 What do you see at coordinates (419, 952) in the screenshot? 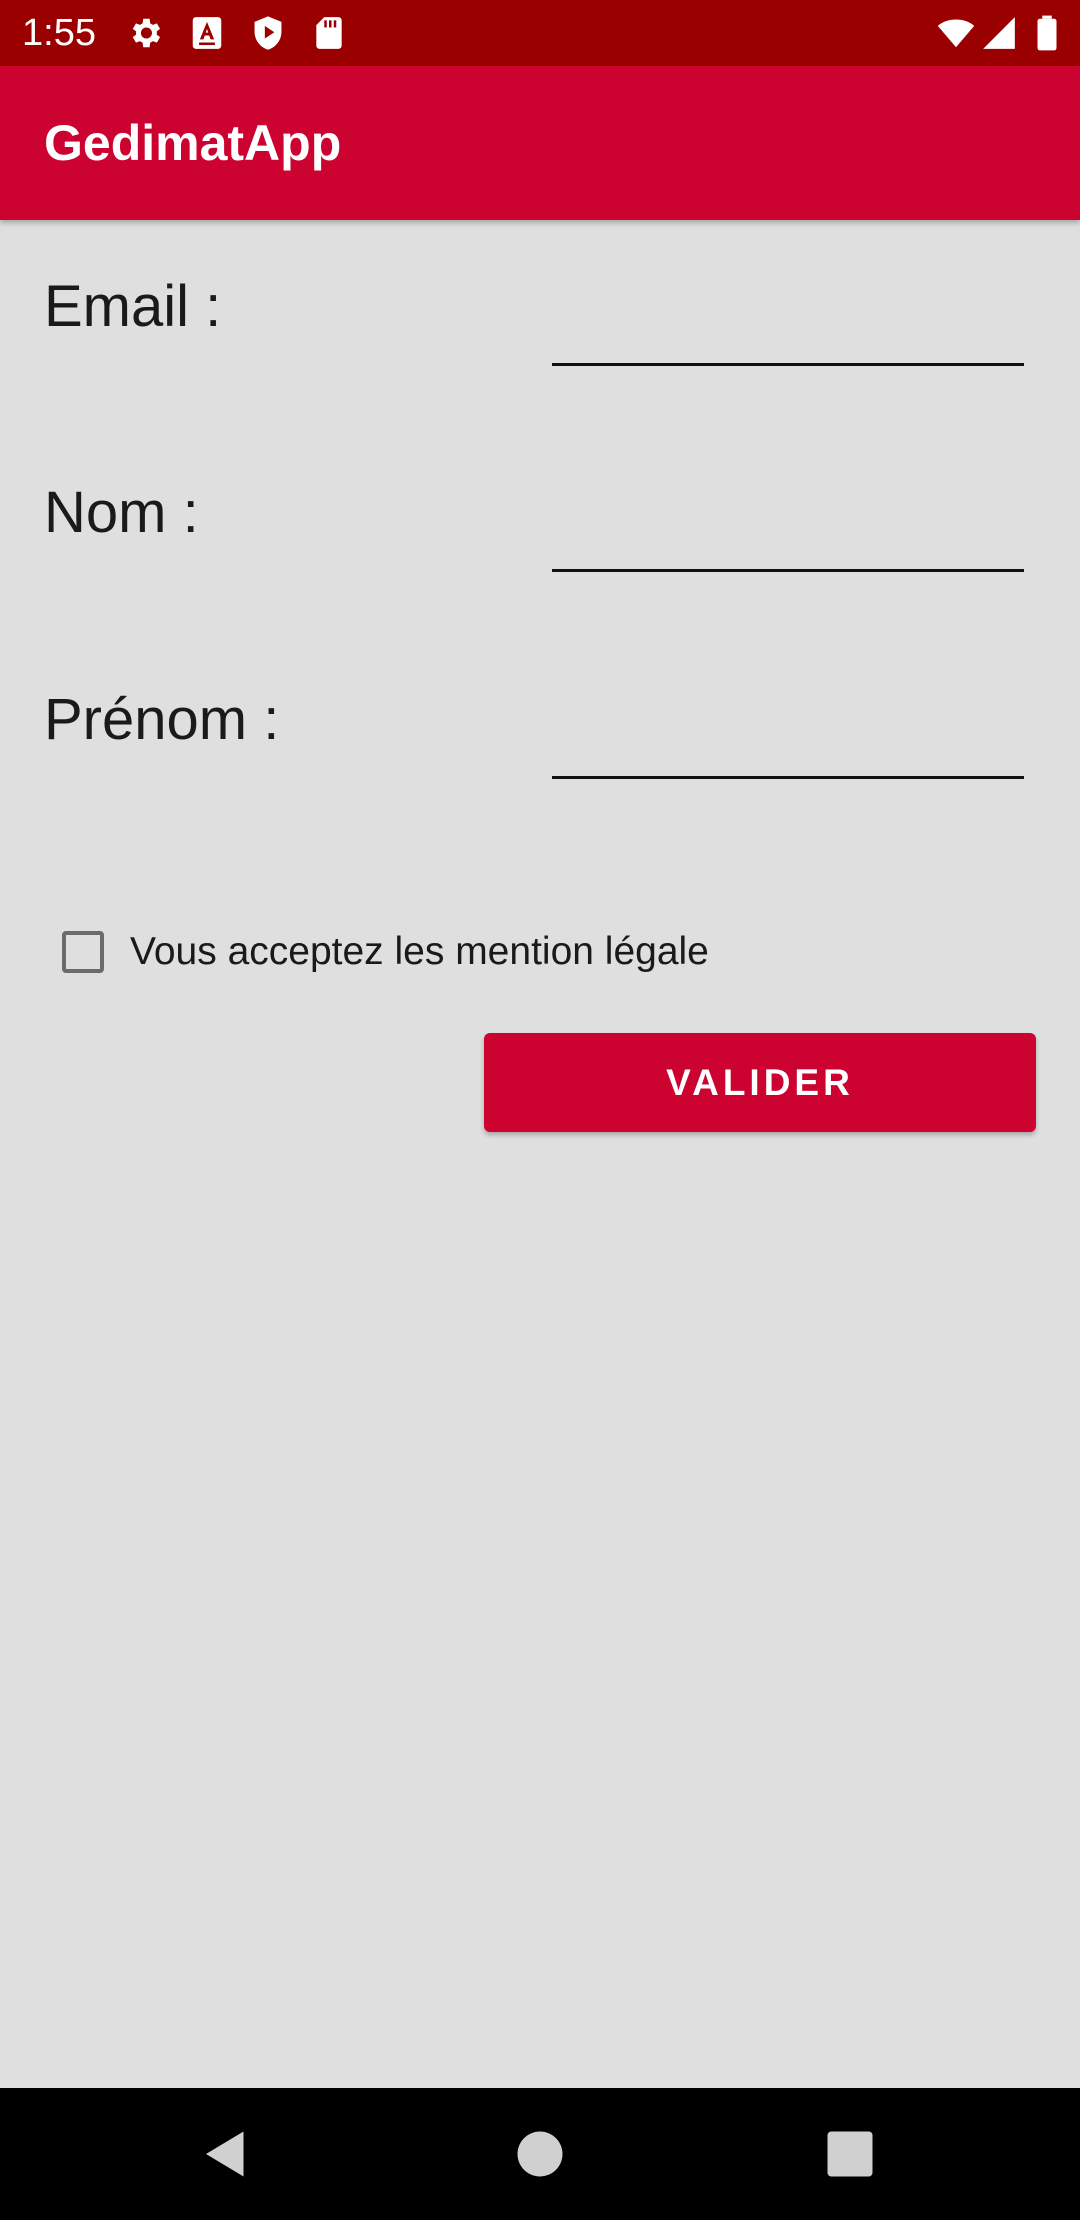
I see `terms-label: Vous acceptez les mention légale` at bounding box center [419, 952].